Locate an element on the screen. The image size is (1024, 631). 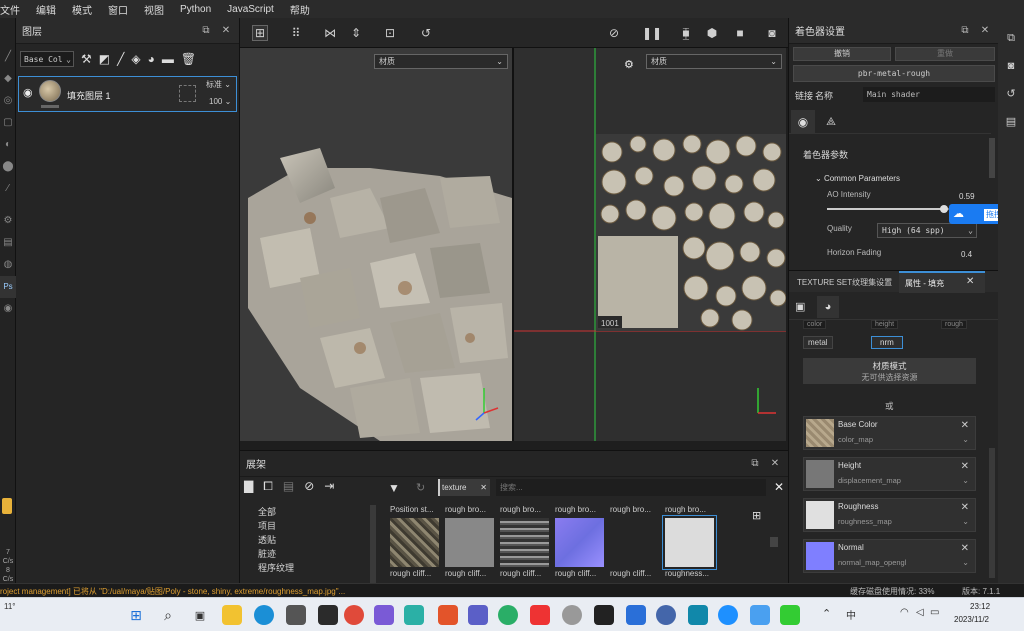
categories-scrollbar is located at coordinates (373, 545).